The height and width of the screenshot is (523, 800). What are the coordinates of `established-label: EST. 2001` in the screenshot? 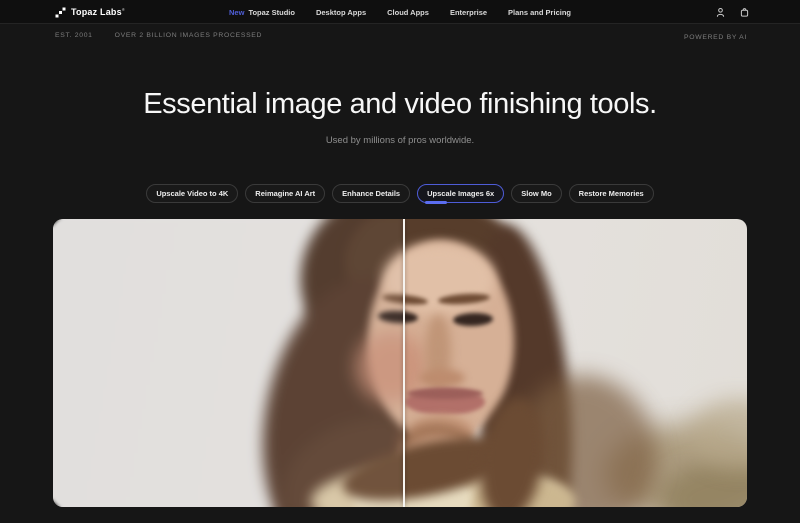 It's located at (74, 35).